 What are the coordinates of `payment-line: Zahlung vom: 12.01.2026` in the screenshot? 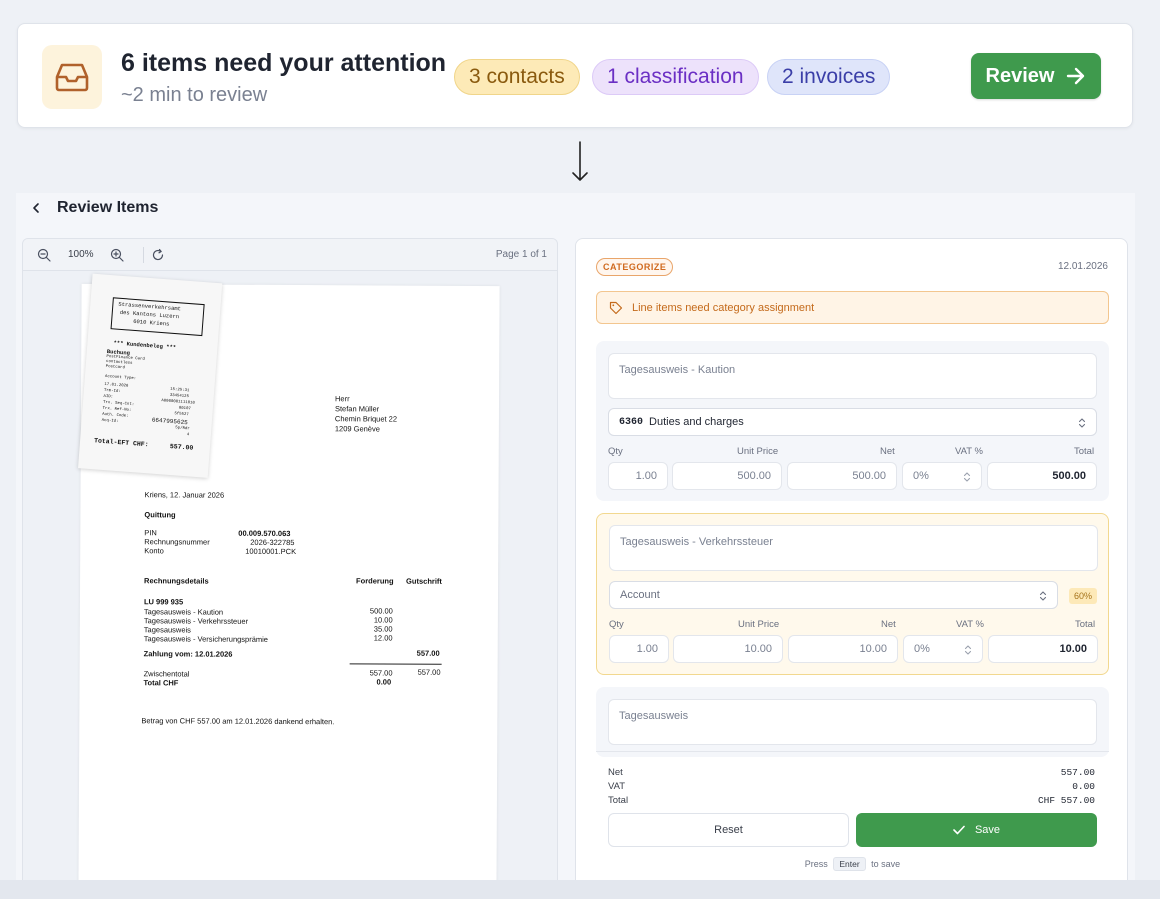 It's located at (188, 654).